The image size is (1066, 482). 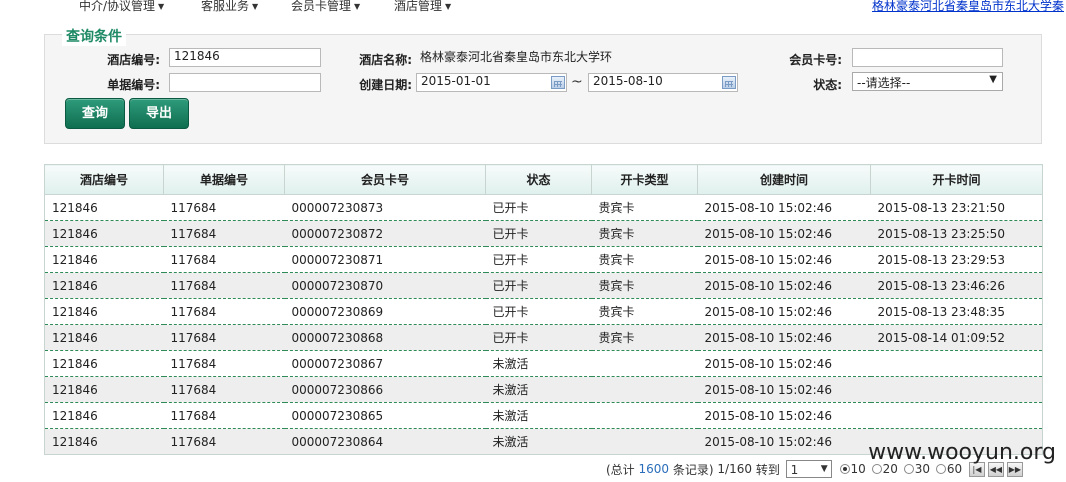 What do you see at coordinates (815, 60) in the screenshot?
I see `member-card-label: 会员卡号:` at bounding box center [815, 60].